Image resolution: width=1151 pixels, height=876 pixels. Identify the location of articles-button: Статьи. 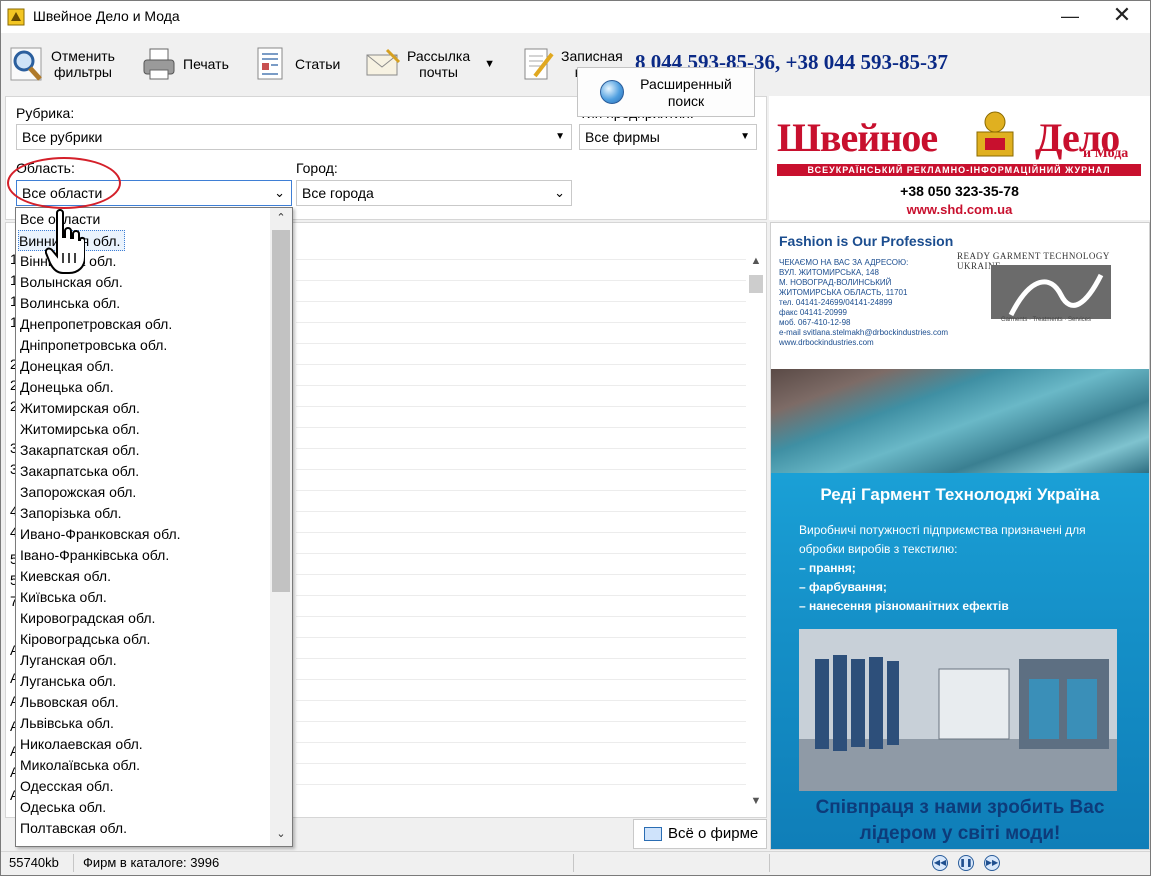
(296, 64).